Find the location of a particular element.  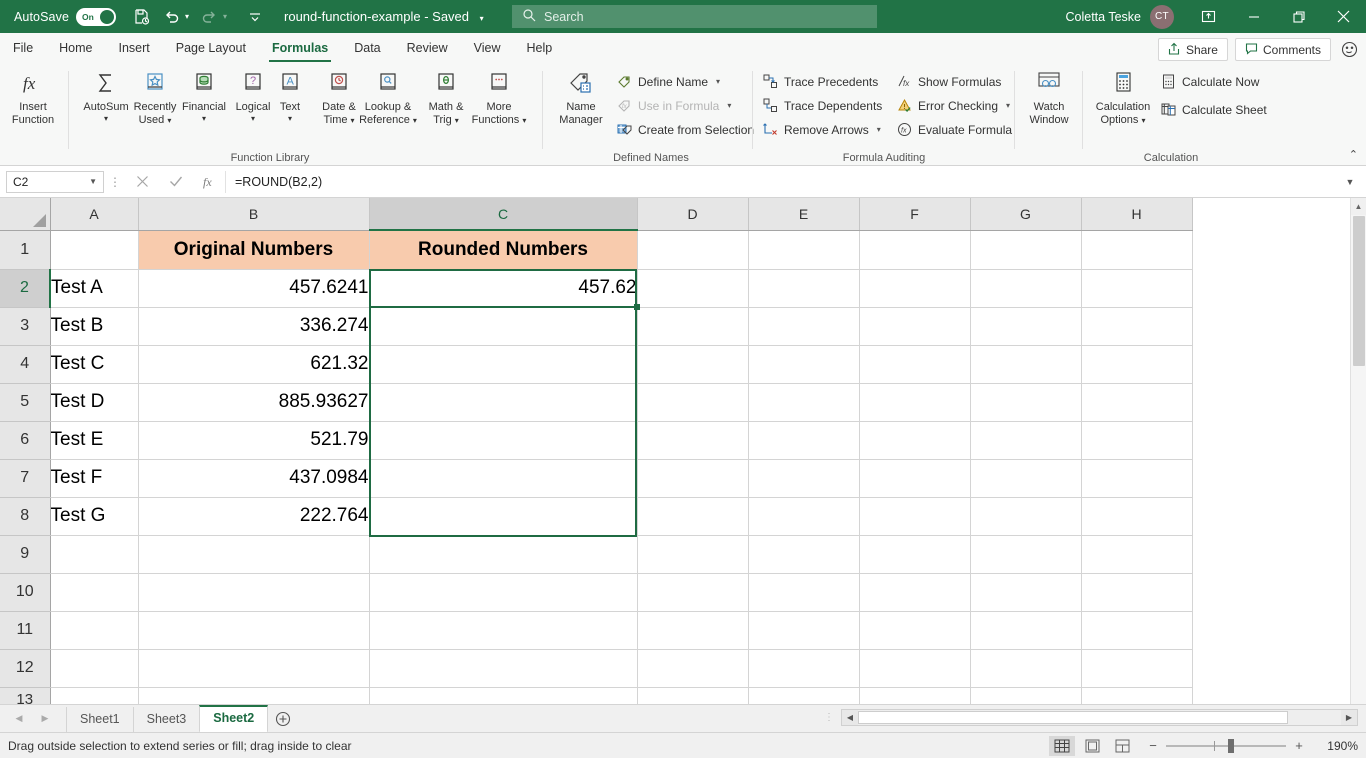

cell-c13 is located at coordinates (503, 695).